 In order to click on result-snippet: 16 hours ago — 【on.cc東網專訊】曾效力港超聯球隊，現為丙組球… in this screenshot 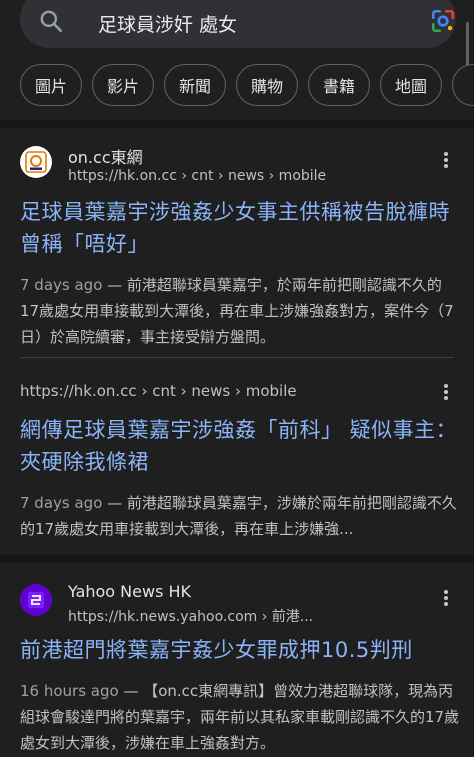, I will do `click(240, 717)`.